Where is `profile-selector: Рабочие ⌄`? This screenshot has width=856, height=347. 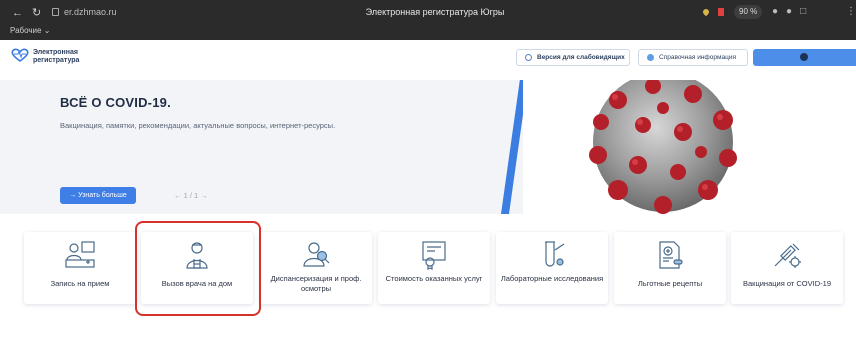
profile-selector: Рабочие ⌄ is located at coordinates (30, 30).